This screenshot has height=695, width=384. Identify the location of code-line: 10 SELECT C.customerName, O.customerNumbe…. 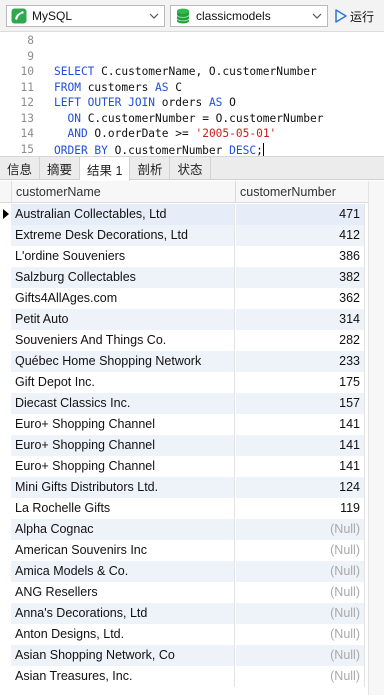
(192, 73).